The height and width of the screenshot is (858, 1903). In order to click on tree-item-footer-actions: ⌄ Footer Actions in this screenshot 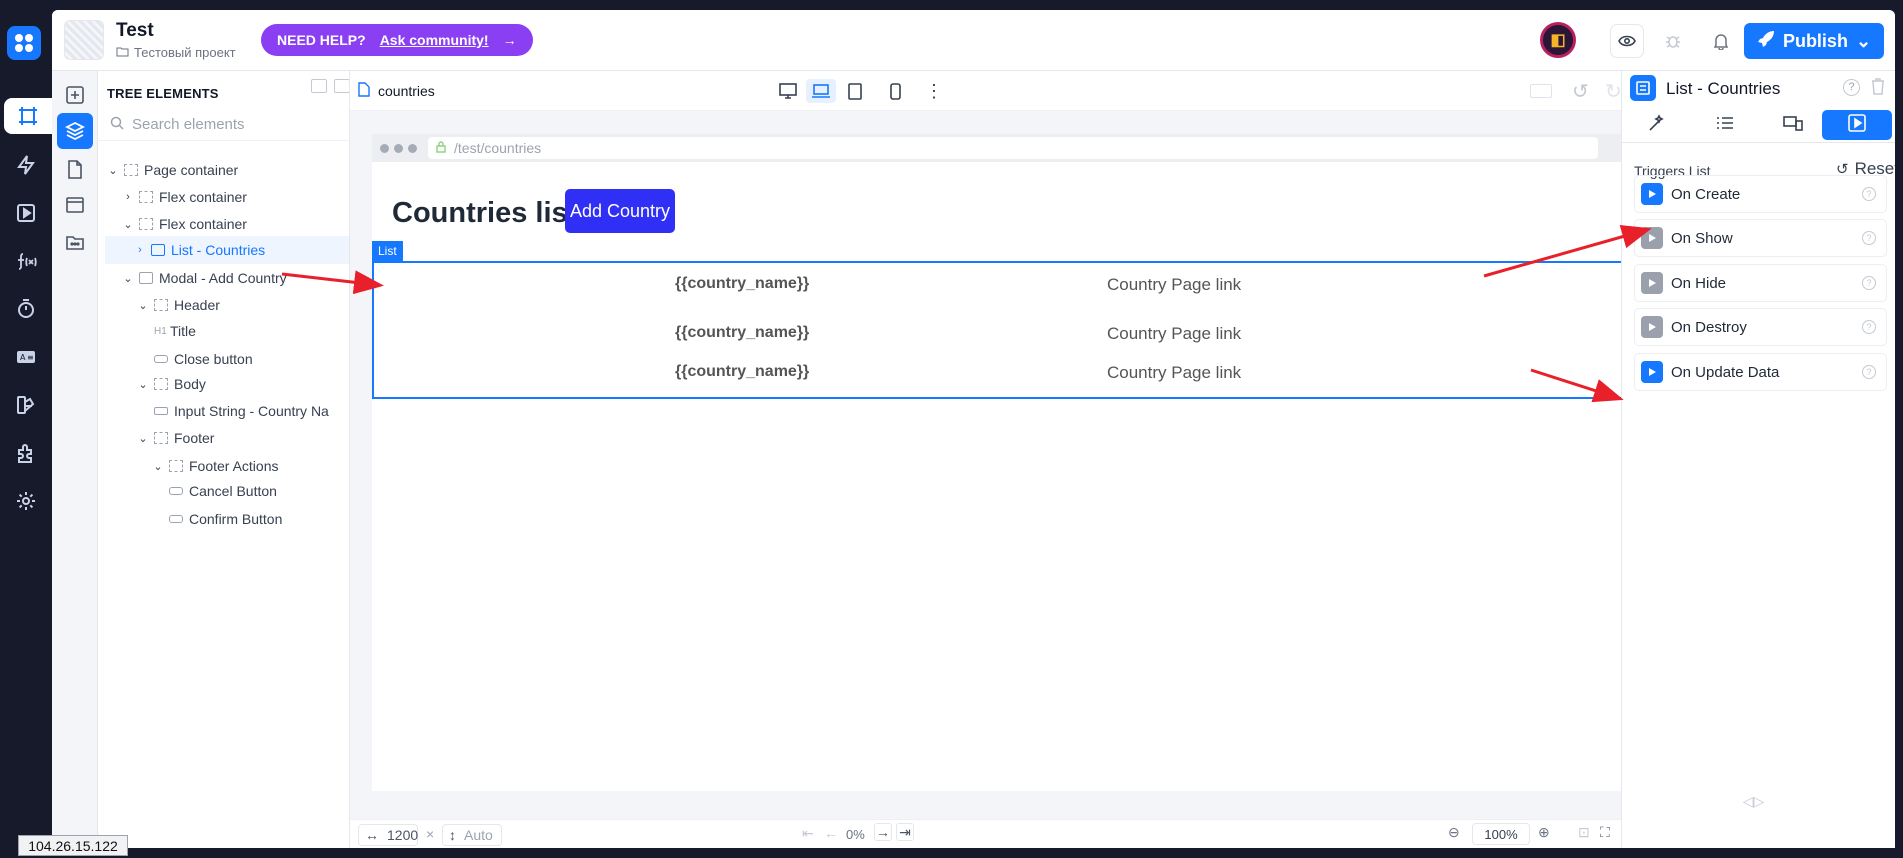, I will do `click(250, 466)`.